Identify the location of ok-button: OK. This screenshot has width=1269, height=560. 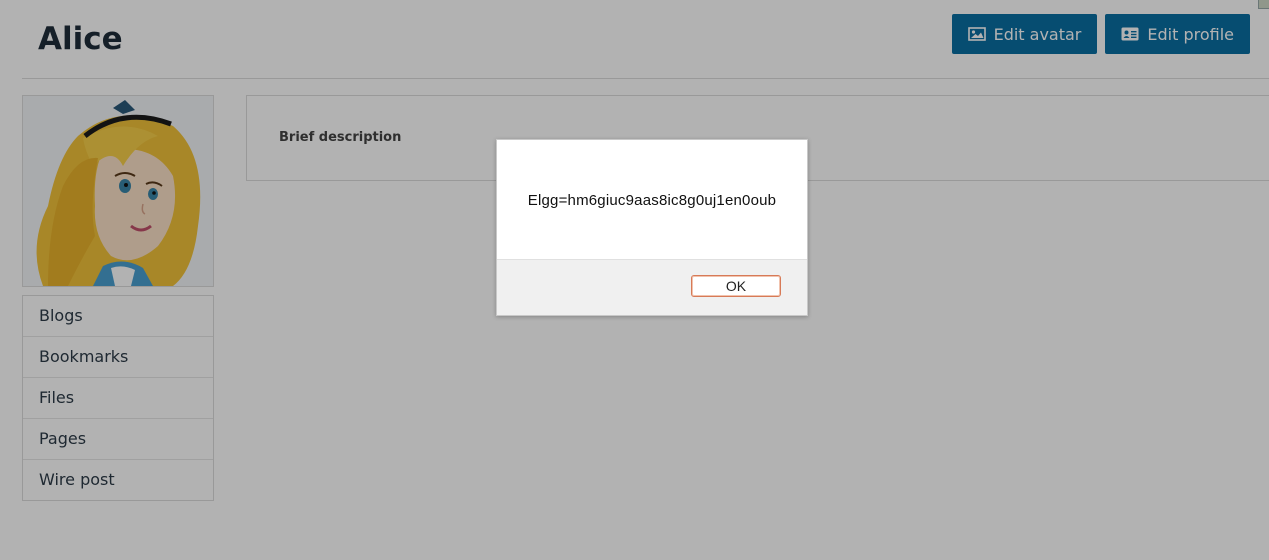
(736, 286).